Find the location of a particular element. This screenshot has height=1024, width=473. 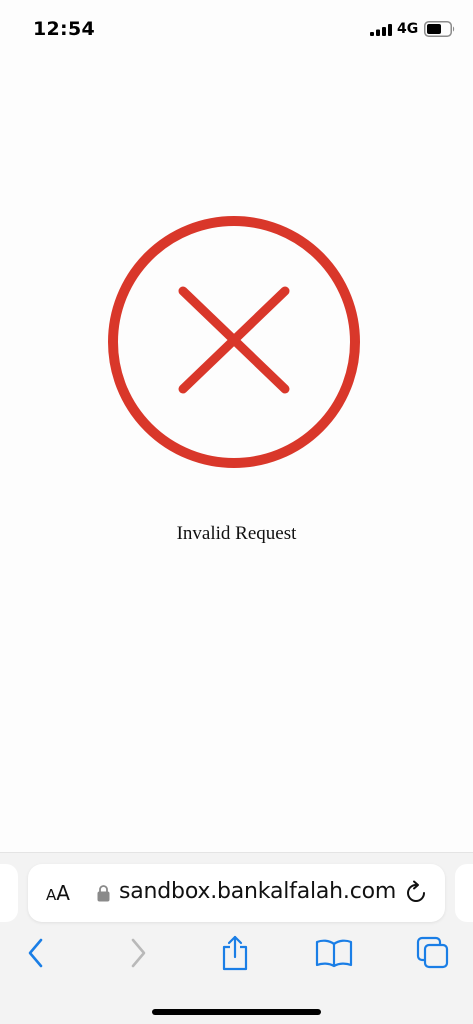

error-x-circle-icon is located at coordinates (234, 342).